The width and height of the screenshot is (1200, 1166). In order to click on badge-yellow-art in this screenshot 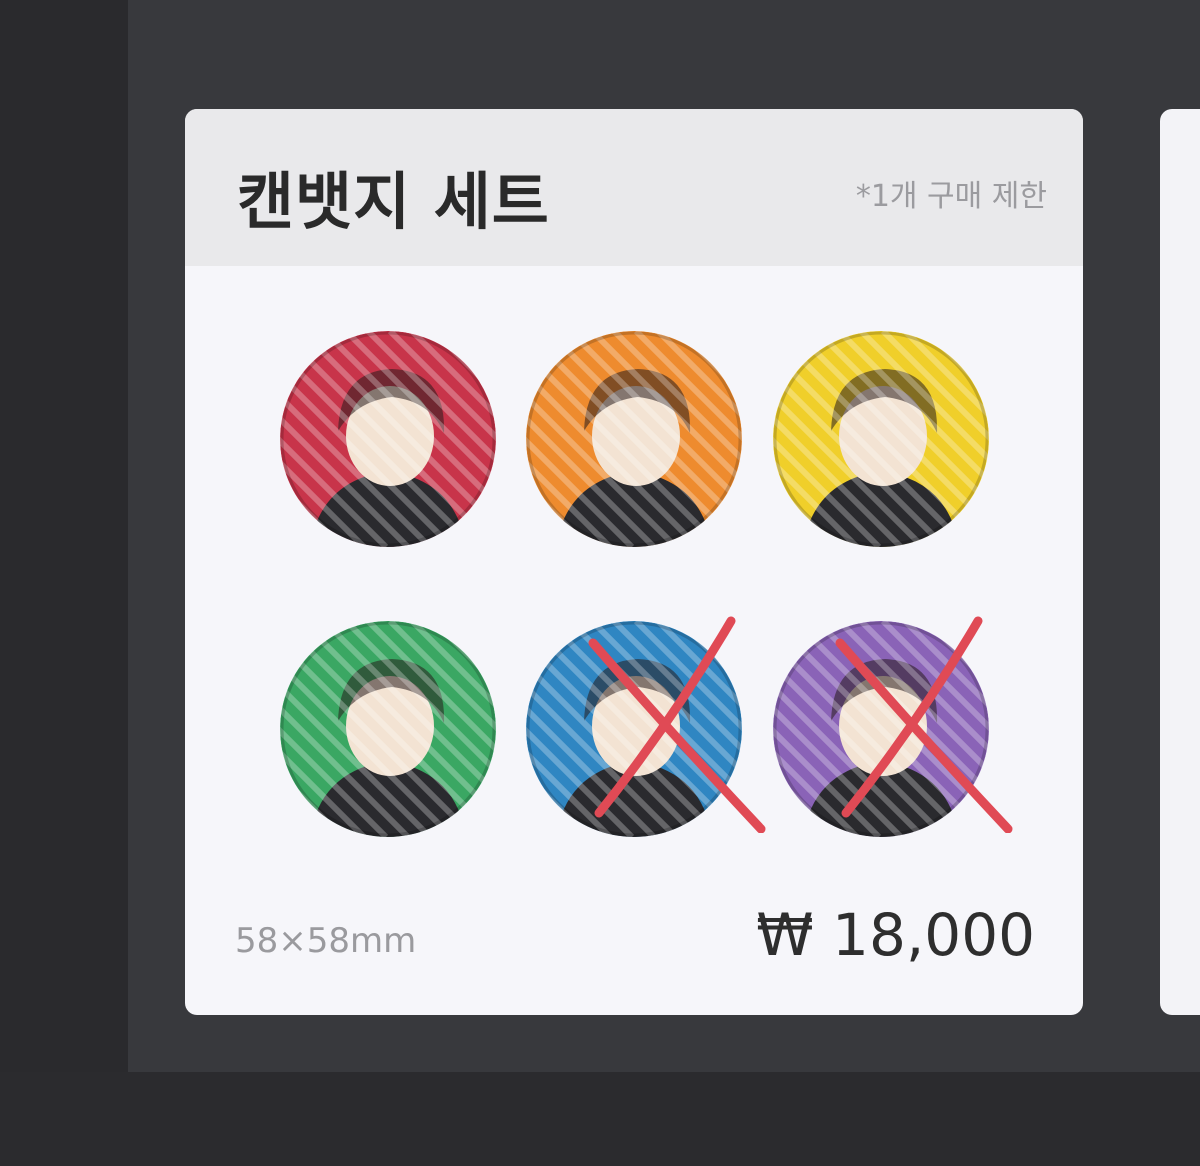, I will do `click(881, 439)`.